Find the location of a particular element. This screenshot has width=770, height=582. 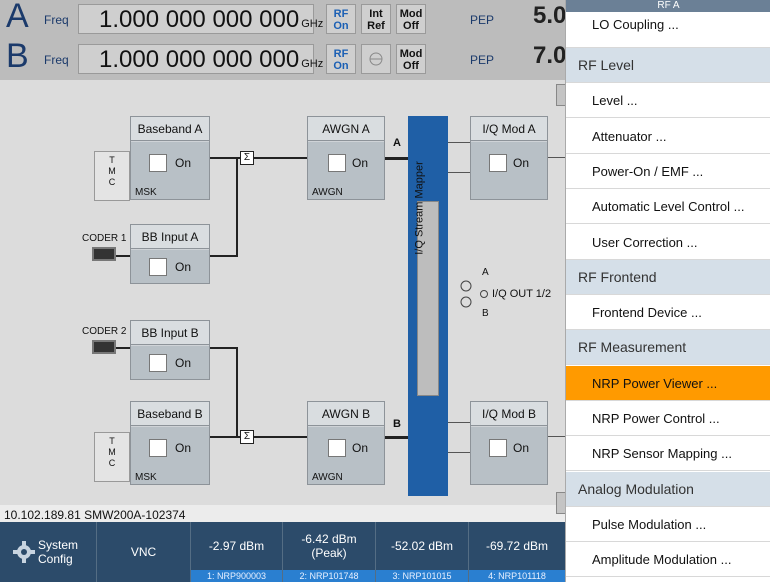

baseband-b-block: Baseband B On MSK is located at coordinates (170, 443).